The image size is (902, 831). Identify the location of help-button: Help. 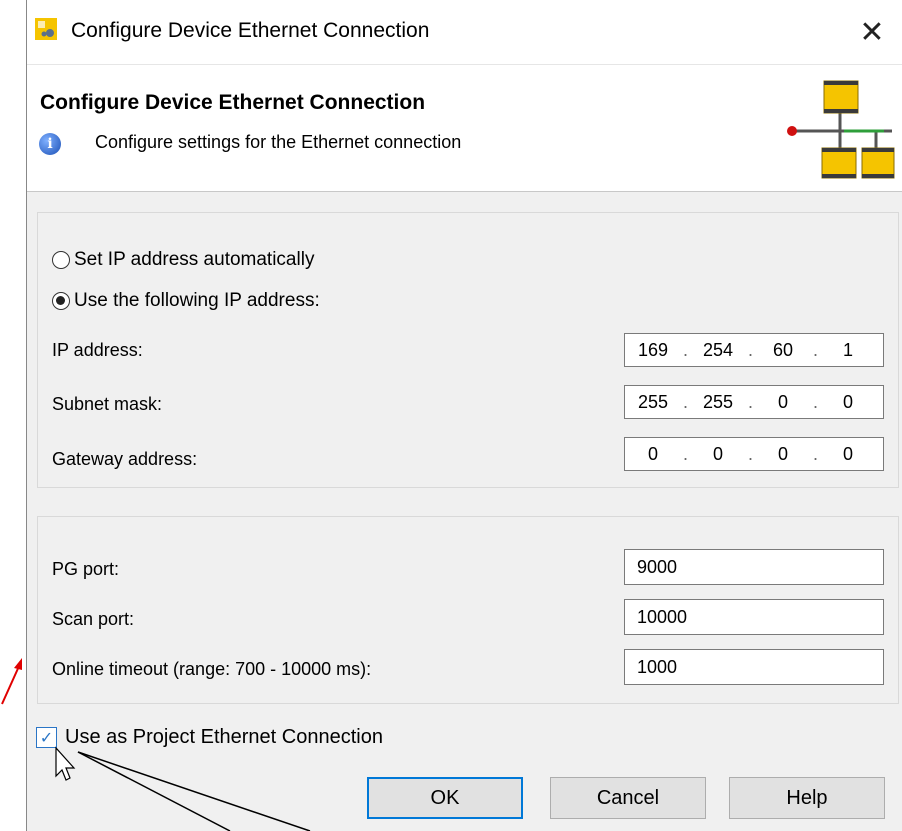
(807, 798).